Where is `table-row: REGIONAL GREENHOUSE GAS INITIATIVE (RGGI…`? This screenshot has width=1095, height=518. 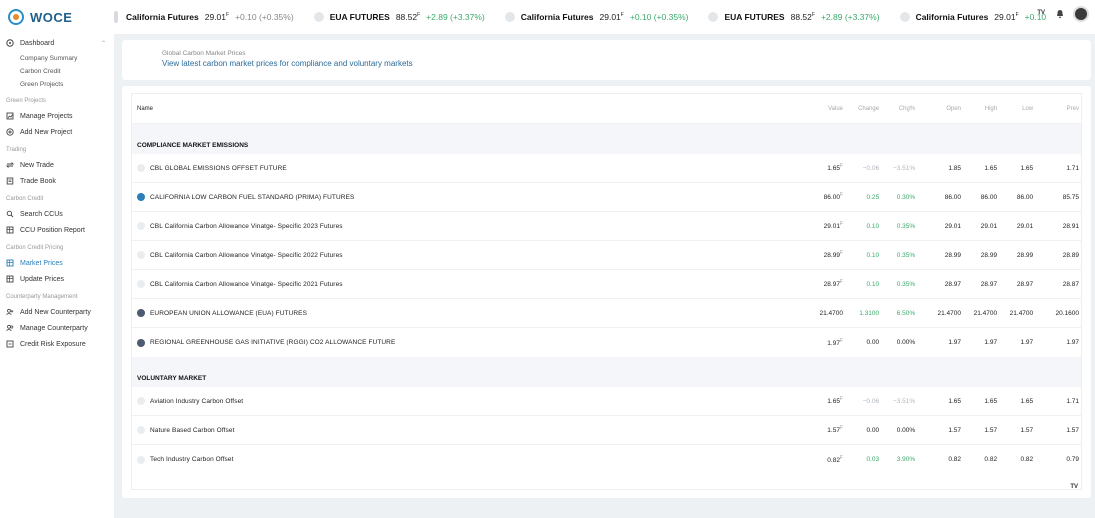
table-row: REGIONAL GREENHOUSE GAS INITIATIVE (RGGI… is located at coordinates (606, 342).